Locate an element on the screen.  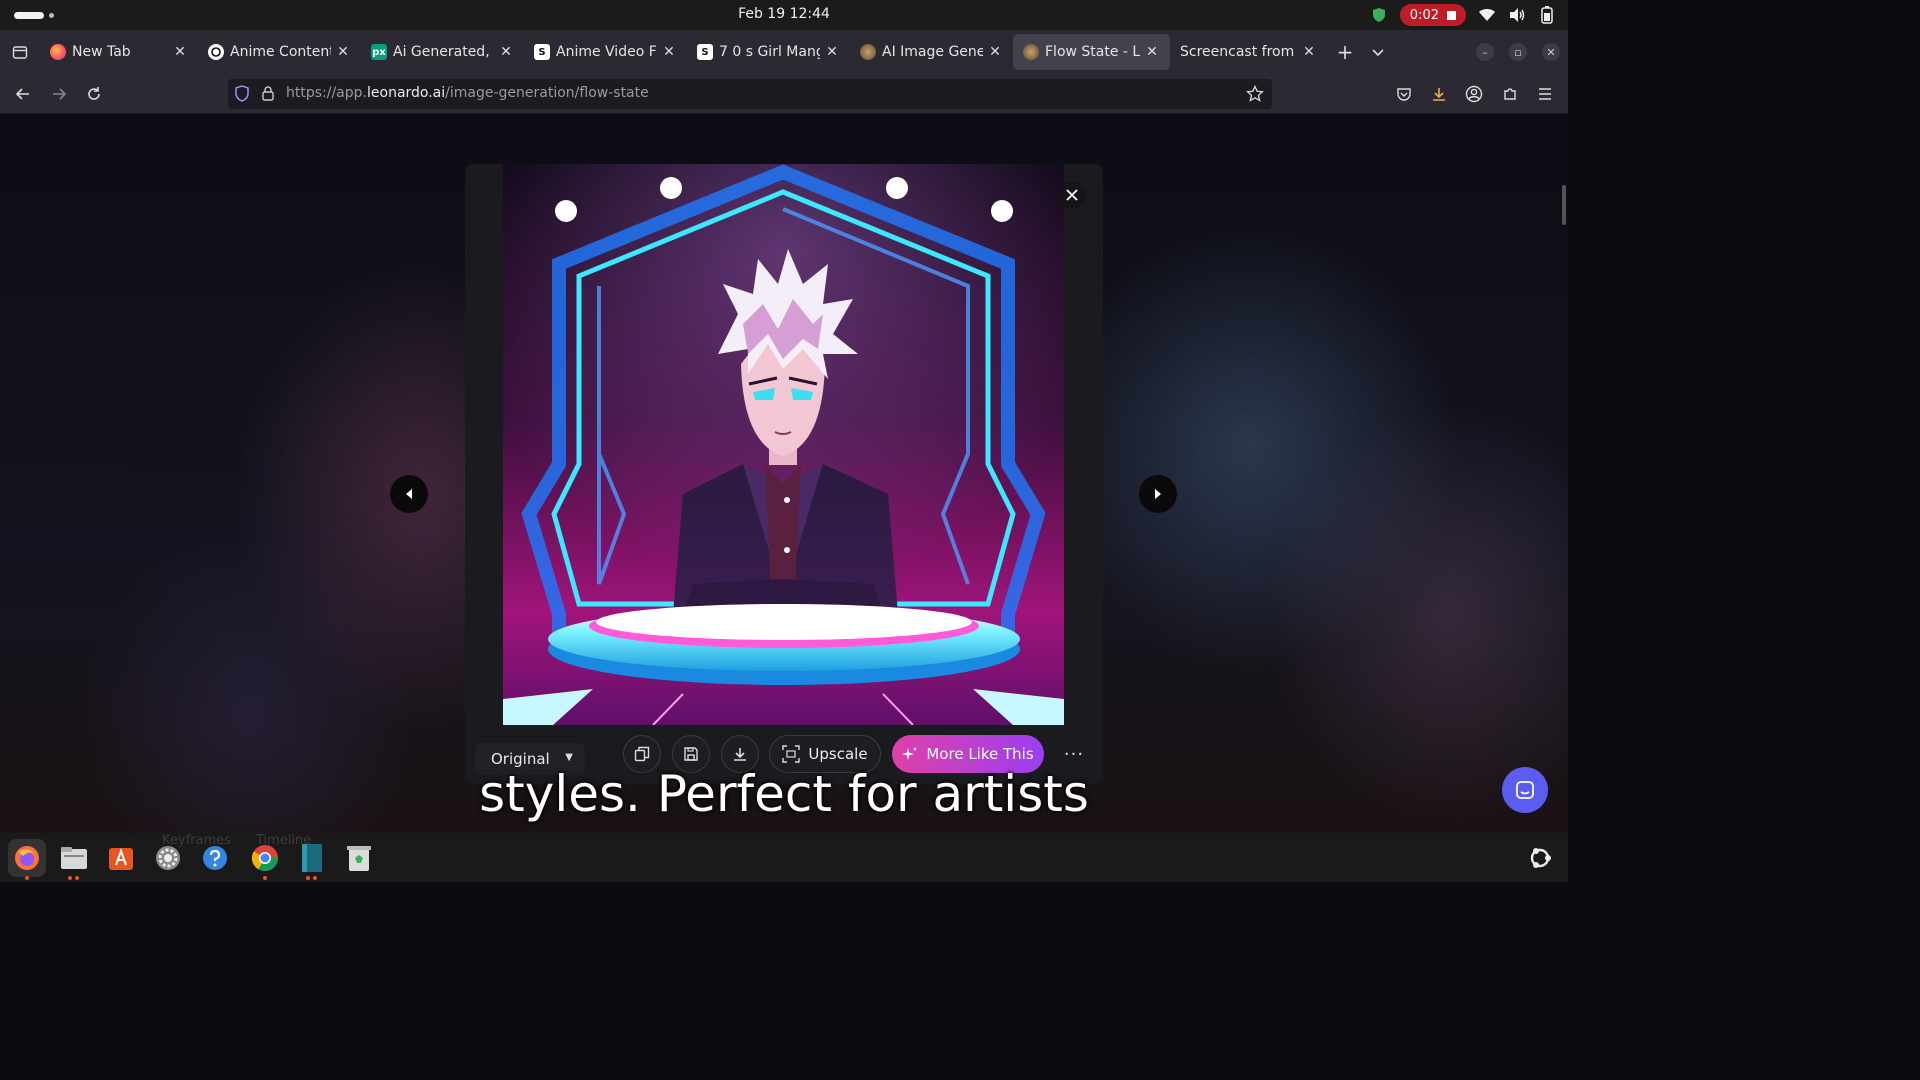
pocket-button is located at coordinates (1404, 94).